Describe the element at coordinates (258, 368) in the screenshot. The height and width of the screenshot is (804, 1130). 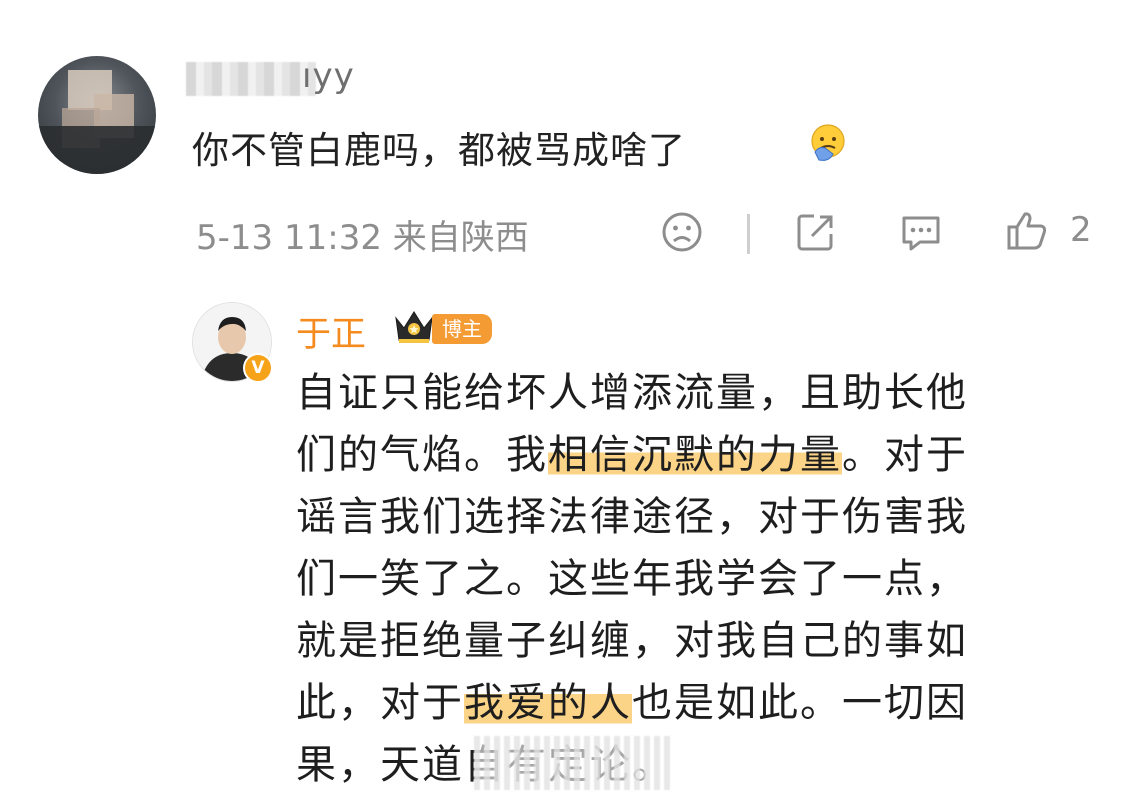
I see `verified-badge: V` at that location.